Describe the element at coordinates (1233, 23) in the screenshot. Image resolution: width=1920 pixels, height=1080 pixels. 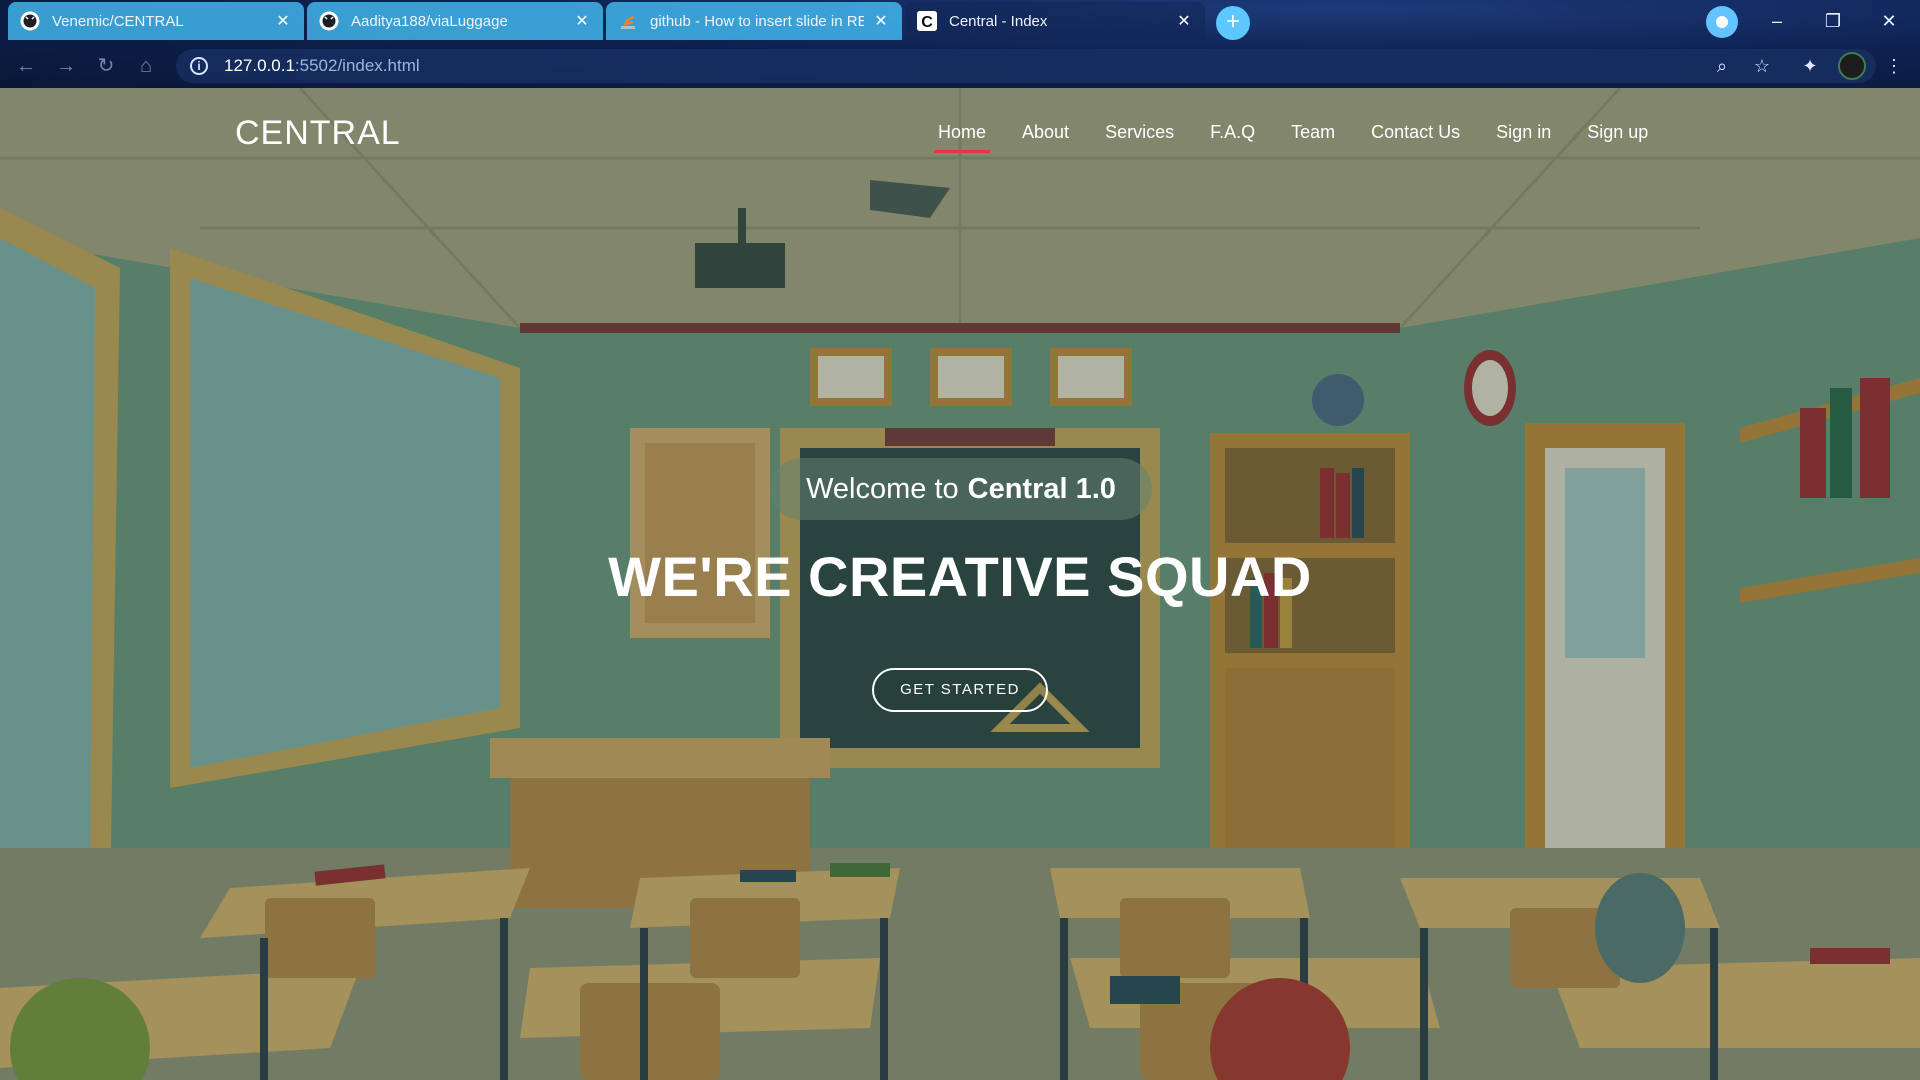
I see `new-tab-button: +` at that location.